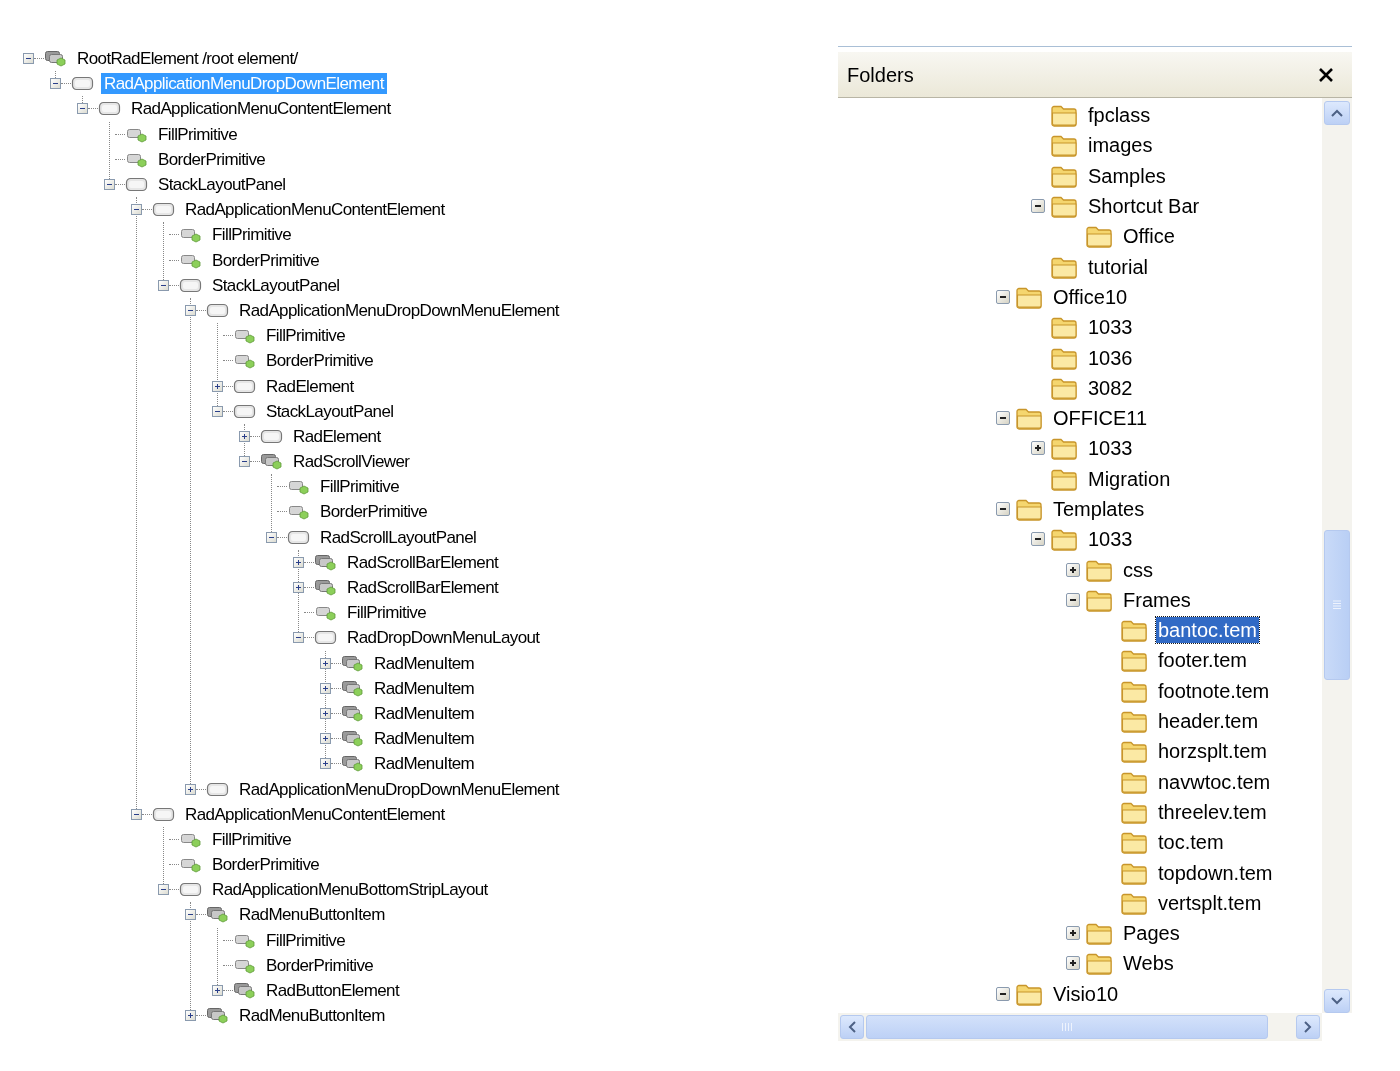  I want to click on folder-label: Templates, so click(1099, 509).